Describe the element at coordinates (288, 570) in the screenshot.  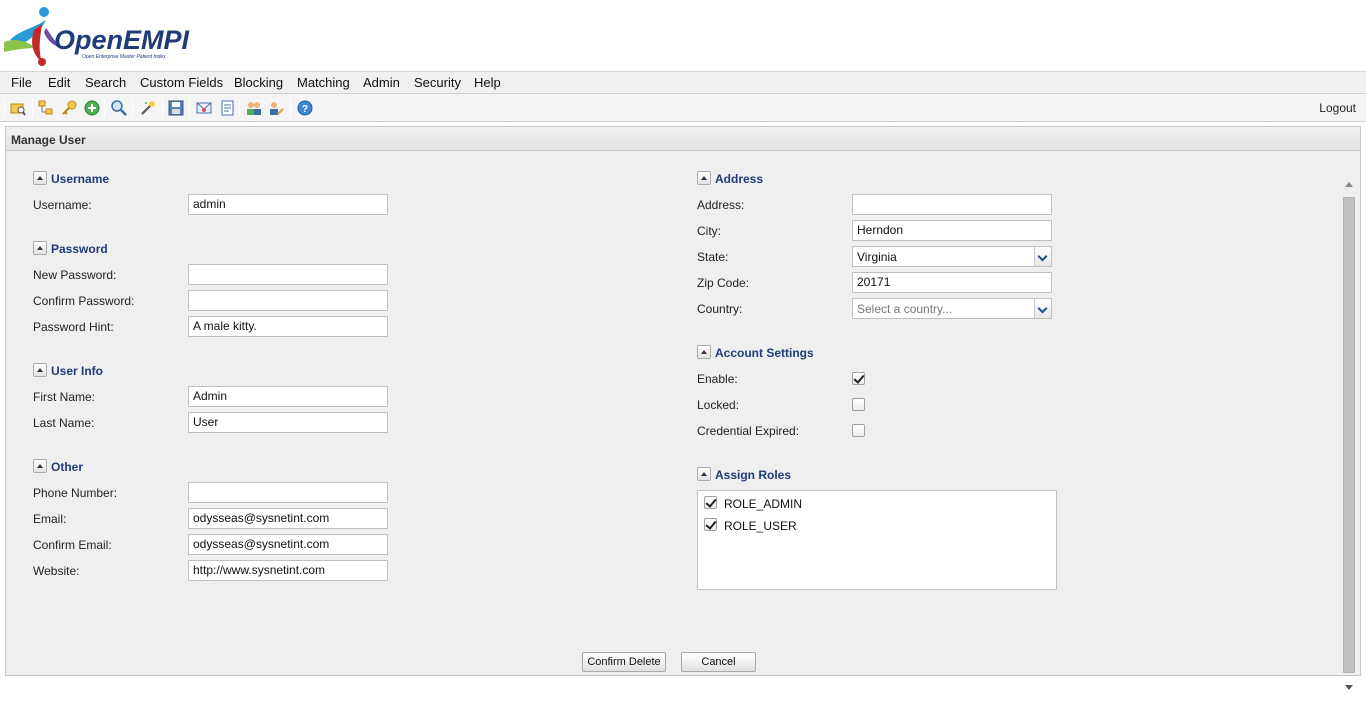
I see `website-field: http://www.sysnetint.com` at that location.